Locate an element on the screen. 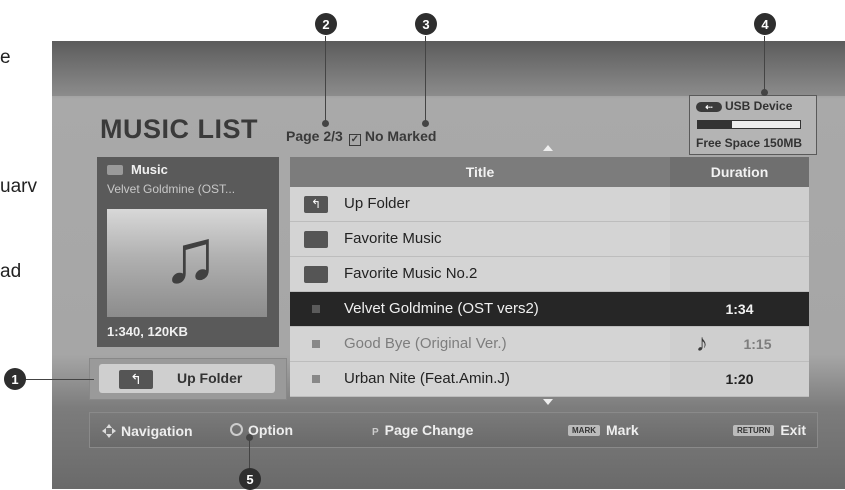 The width and height of the screenshot is (845, 490). navigation-hint: Navigation is located at coordinates (147, 430).